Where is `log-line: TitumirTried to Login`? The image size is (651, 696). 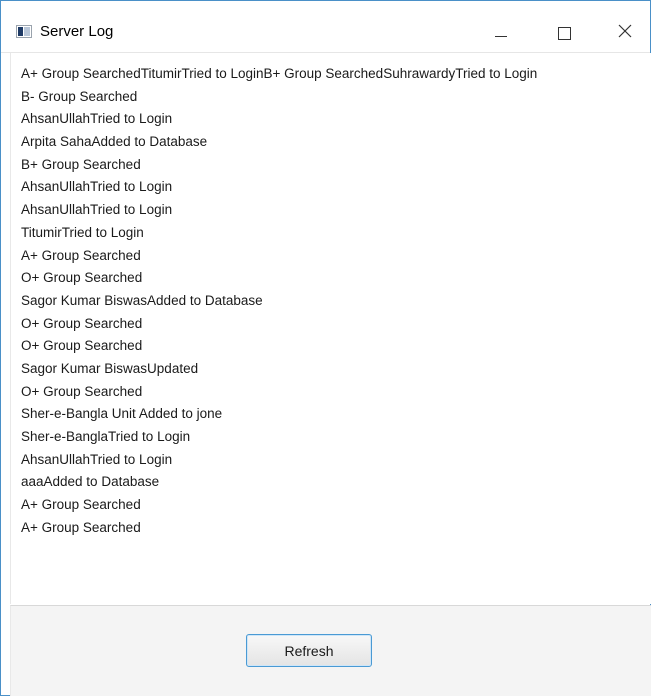 log-line: TitumirTried to Login is located at coordinates (82, 232).